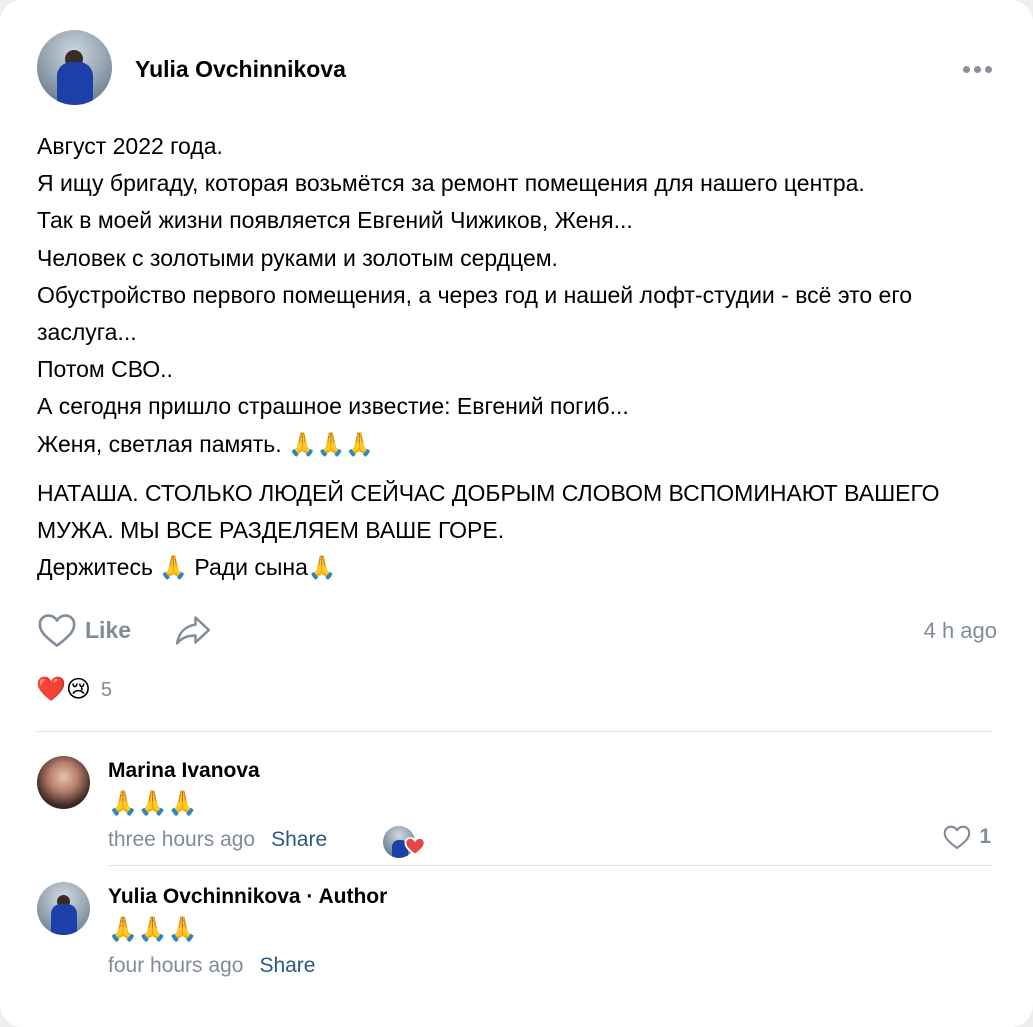 Image resolution: width=1033 pixels, height=1027 pixels. I want to click on comment-like-count: 1, so click(985, 836).